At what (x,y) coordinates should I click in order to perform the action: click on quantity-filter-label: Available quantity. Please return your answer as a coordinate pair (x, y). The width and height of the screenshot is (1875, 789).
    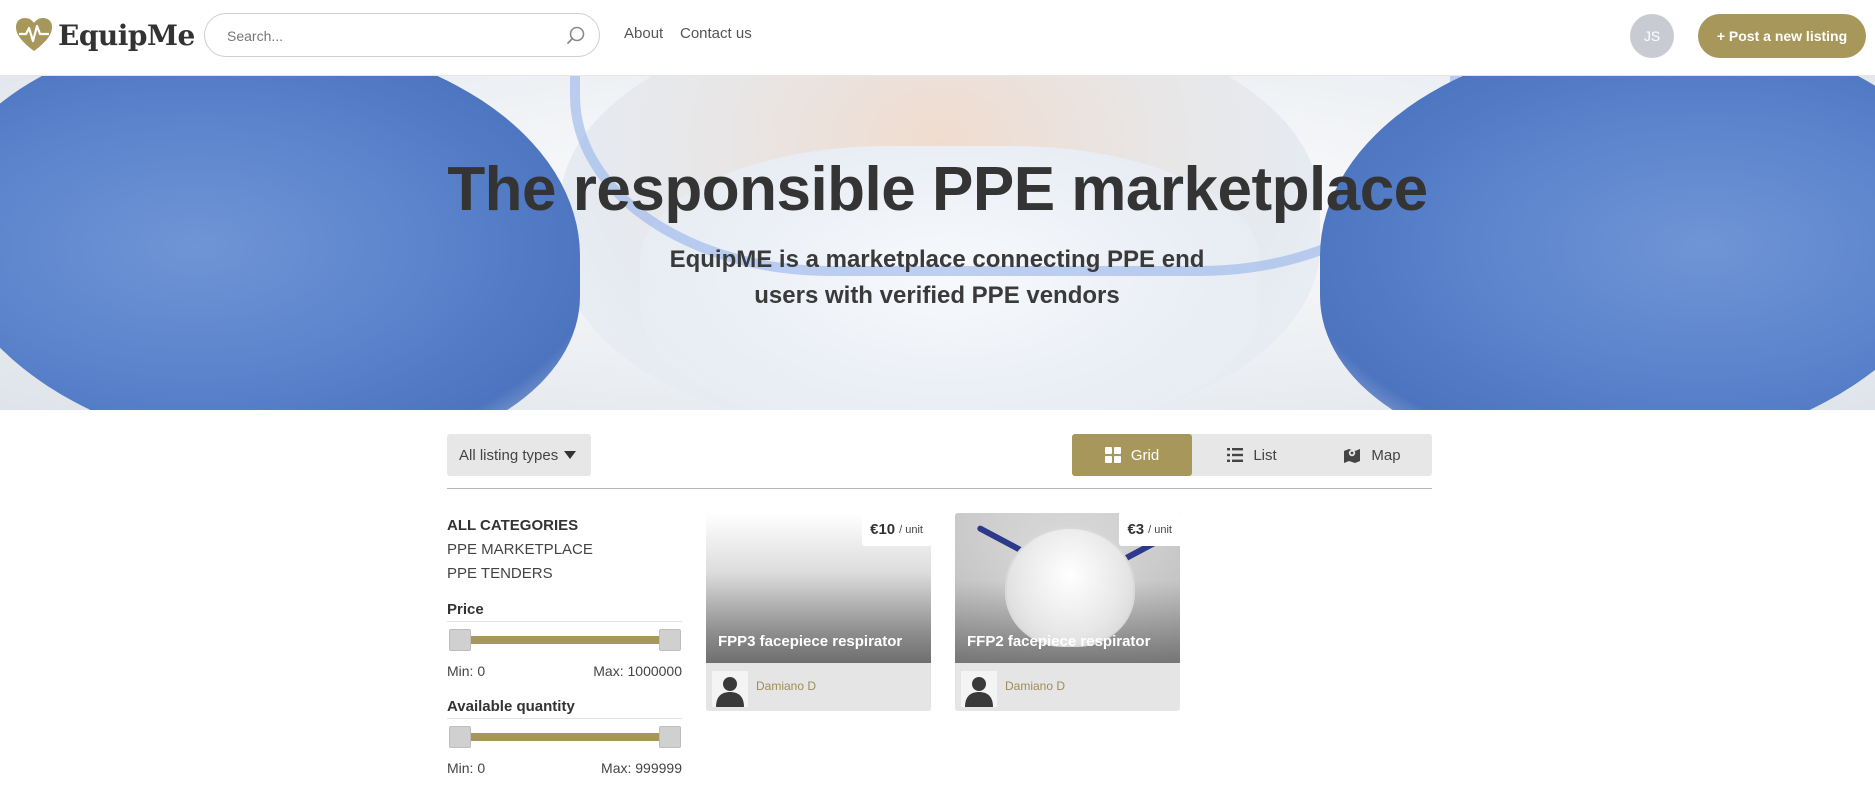
    Looking at the image, I should click on (511, 706).